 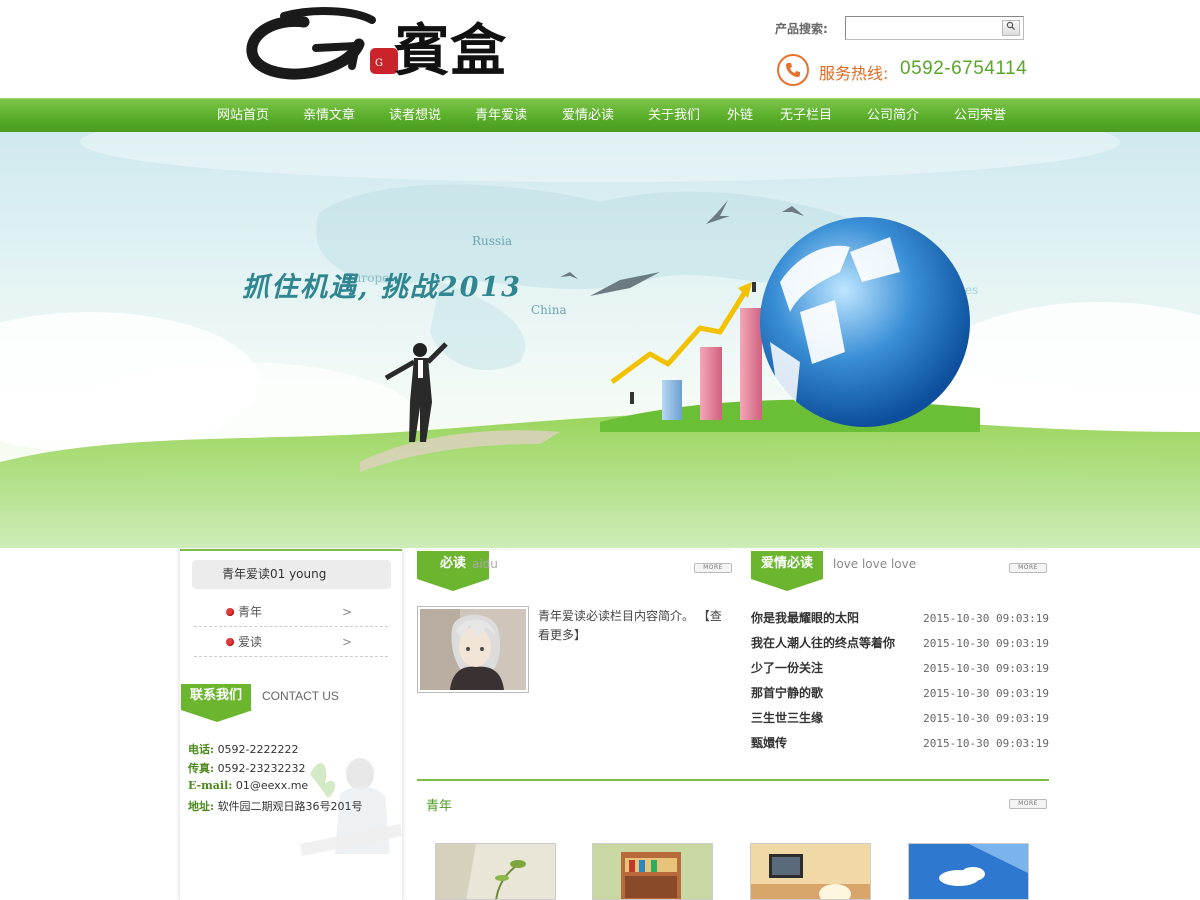 What do you see at coordinates (963, 69) in the screenshot?
I see `hotline-number: 0592-6754114` at bounding box center [963, 69].